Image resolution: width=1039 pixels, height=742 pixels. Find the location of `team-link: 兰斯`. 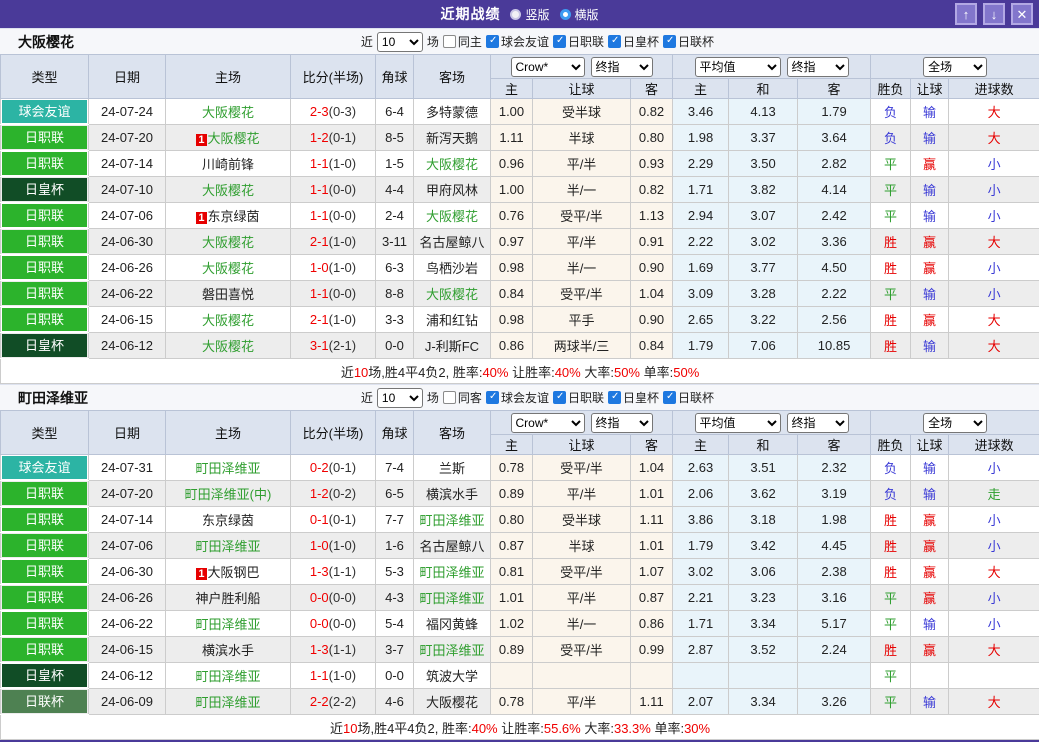

team-link: 兰斯 is located at coordinates (452, 468).